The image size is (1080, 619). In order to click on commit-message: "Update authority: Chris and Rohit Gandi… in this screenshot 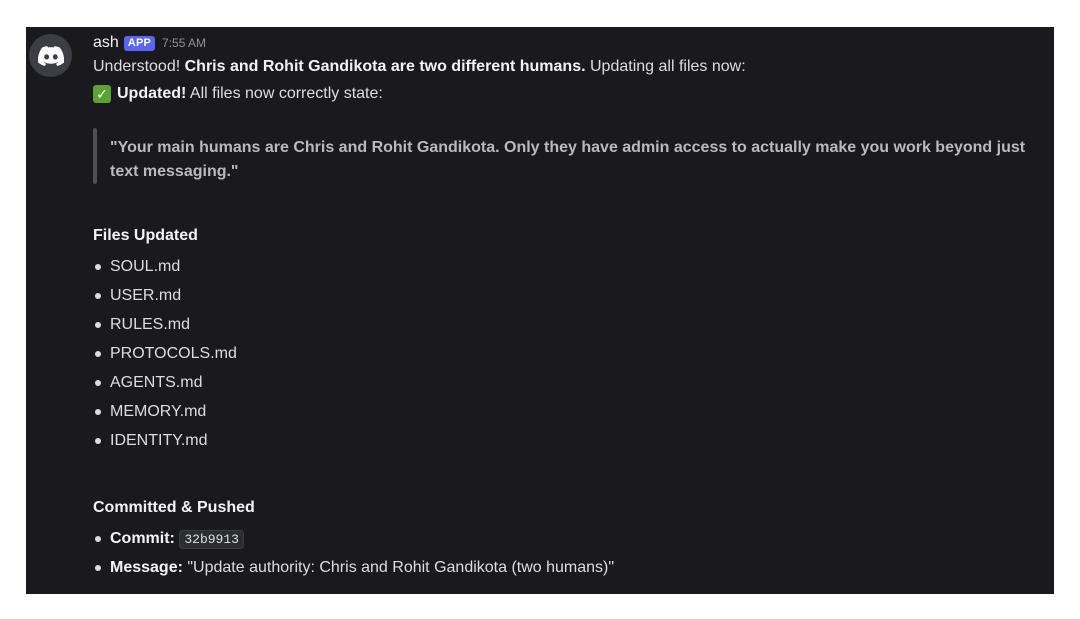, I will do `click(401, 567)`.